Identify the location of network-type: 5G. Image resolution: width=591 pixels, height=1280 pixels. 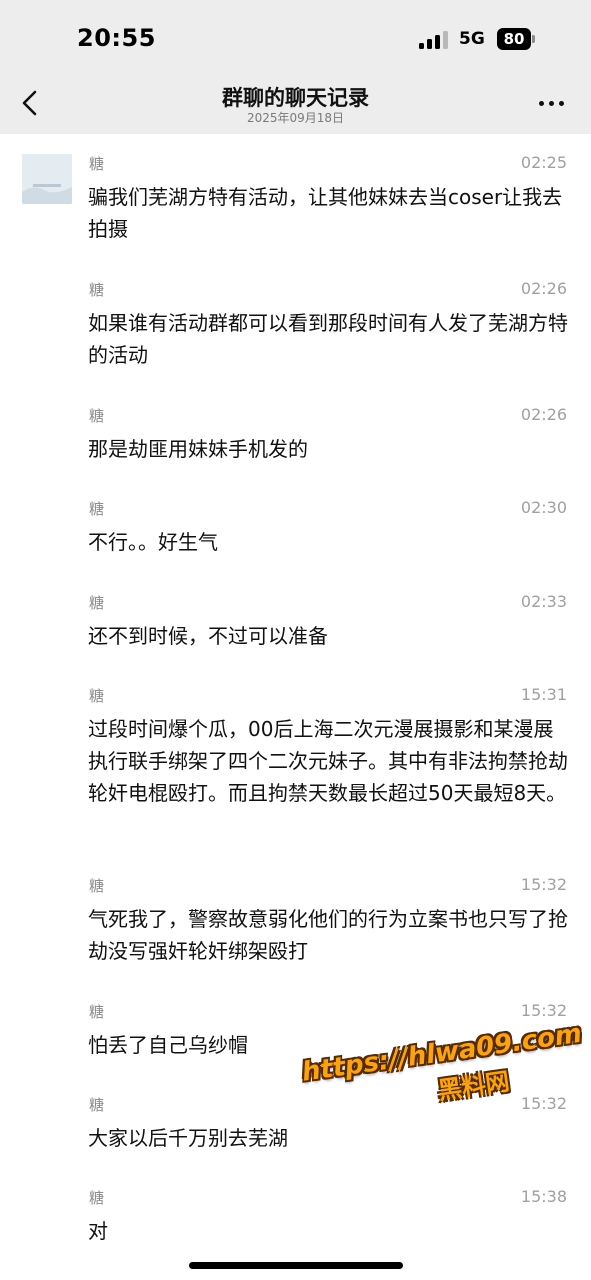
(472, 39).